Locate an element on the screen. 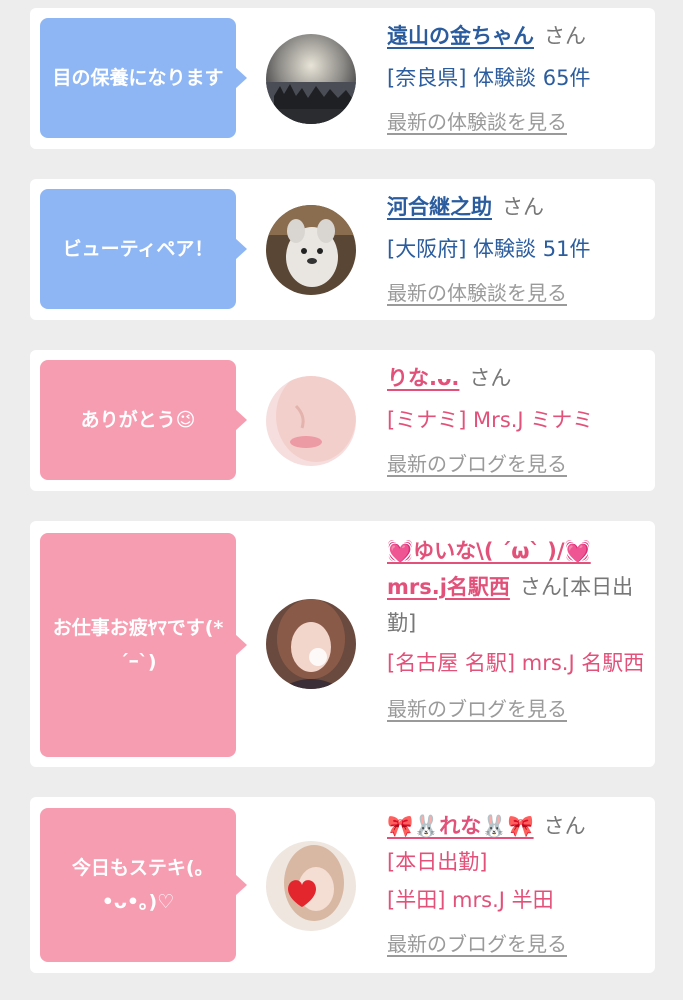 The height and width of the screenshot is (1000, 683). girl-avatar-icon is located at coordinates (311, 644).